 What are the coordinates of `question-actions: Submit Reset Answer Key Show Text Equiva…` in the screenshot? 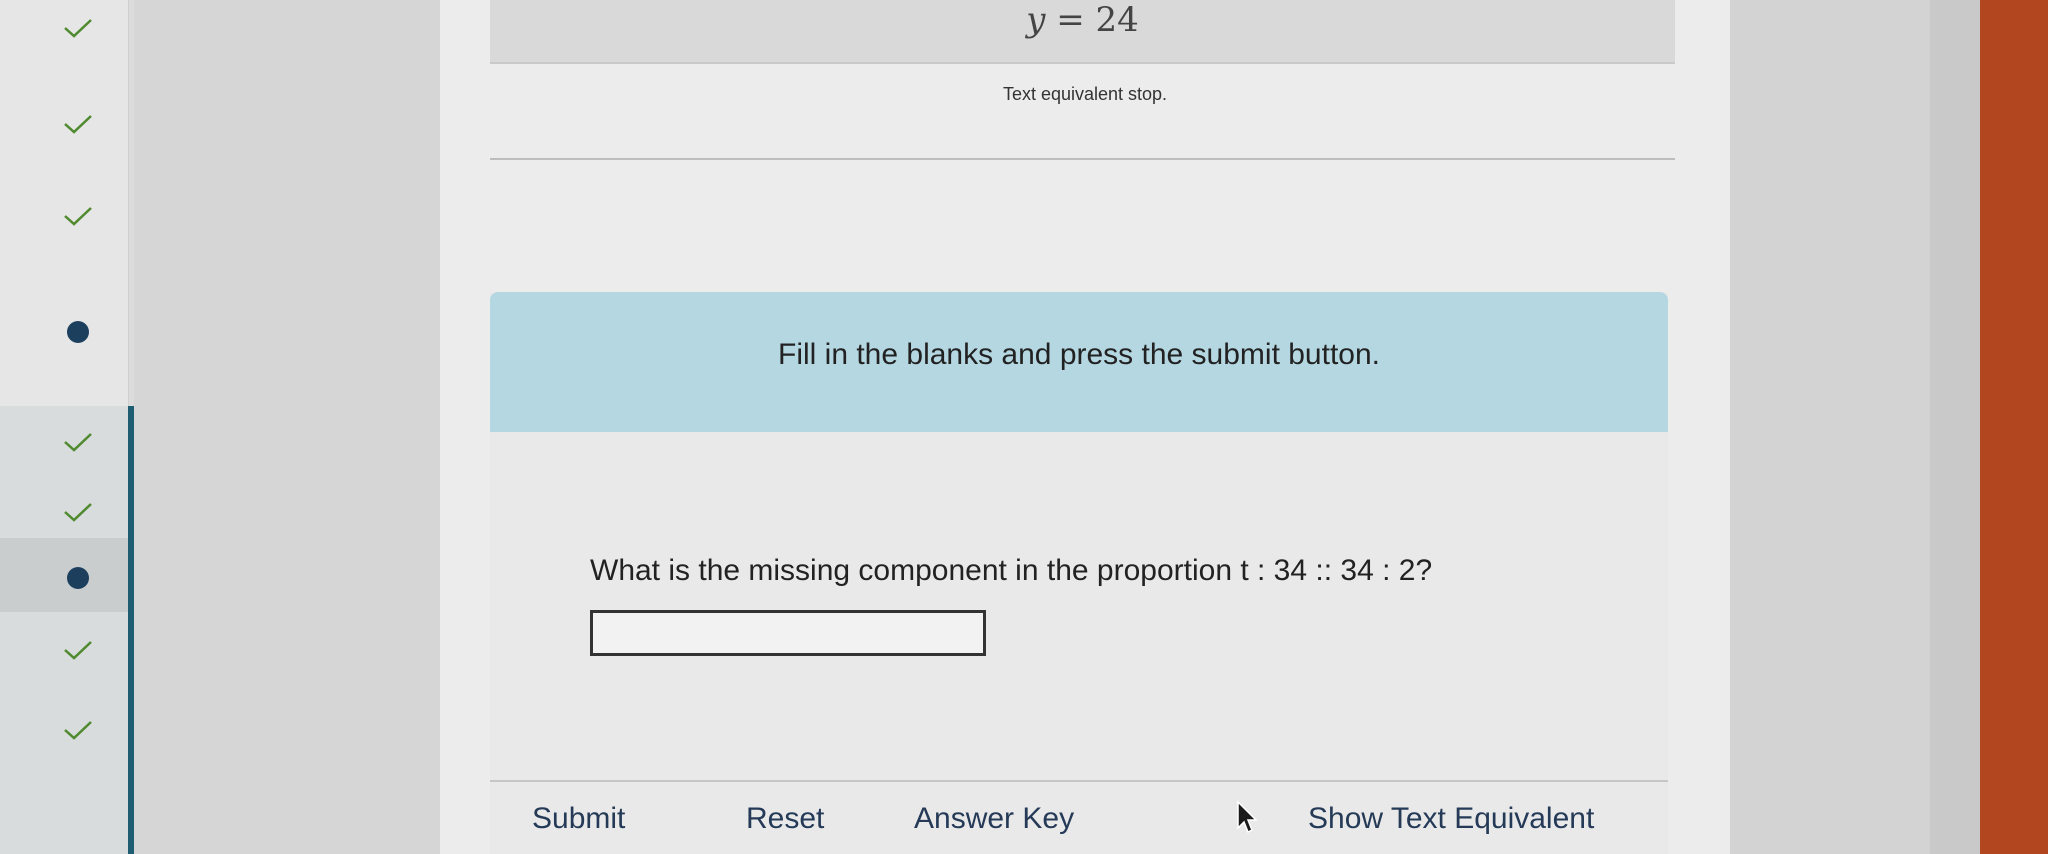 It's located at (1079, 827).